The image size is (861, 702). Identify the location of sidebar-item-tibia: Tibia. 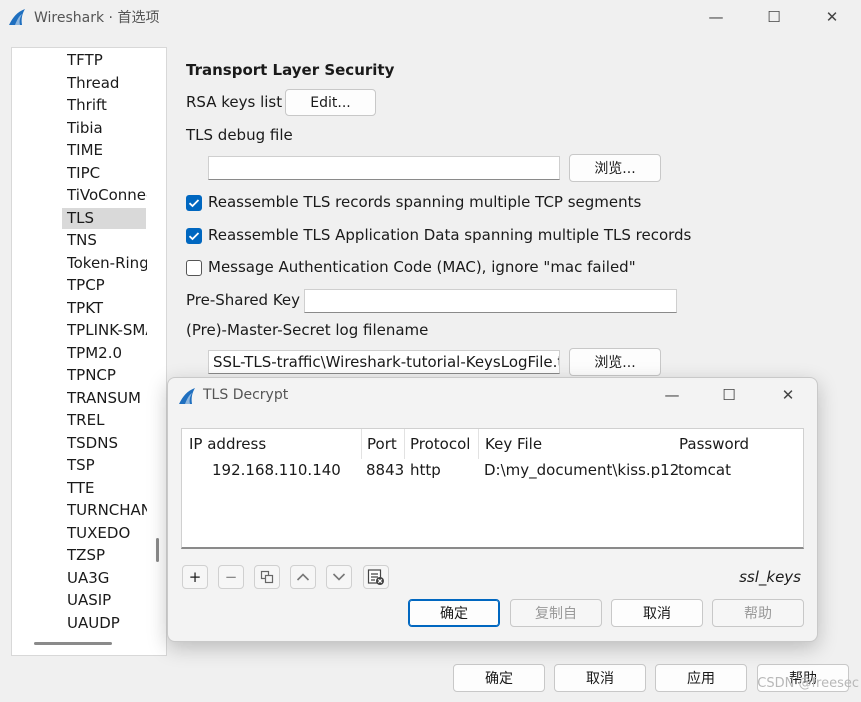
(107, 128).